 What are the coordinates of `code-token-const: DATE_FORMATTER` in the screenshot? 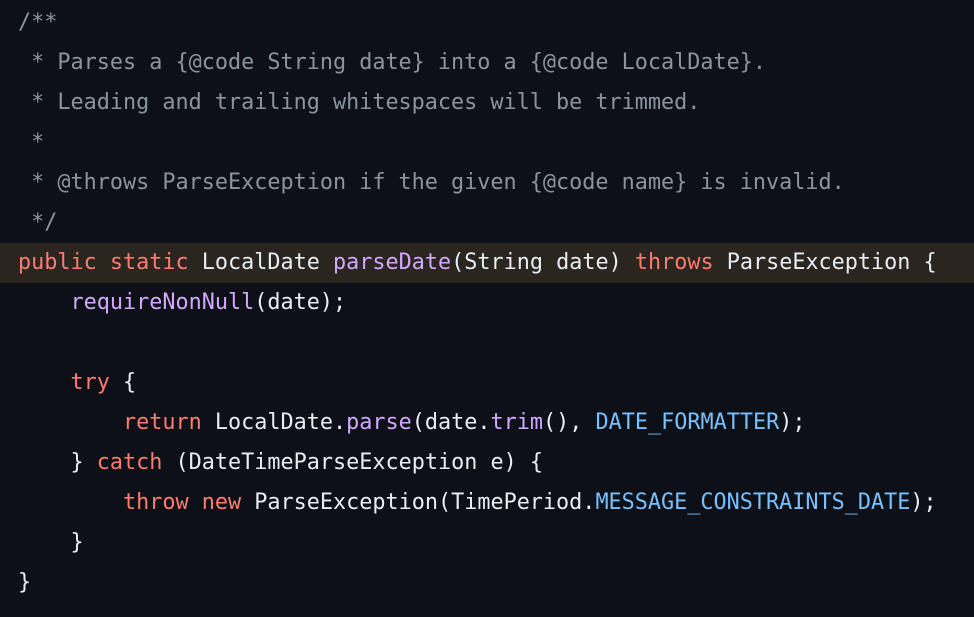 It's located at (687, 422).